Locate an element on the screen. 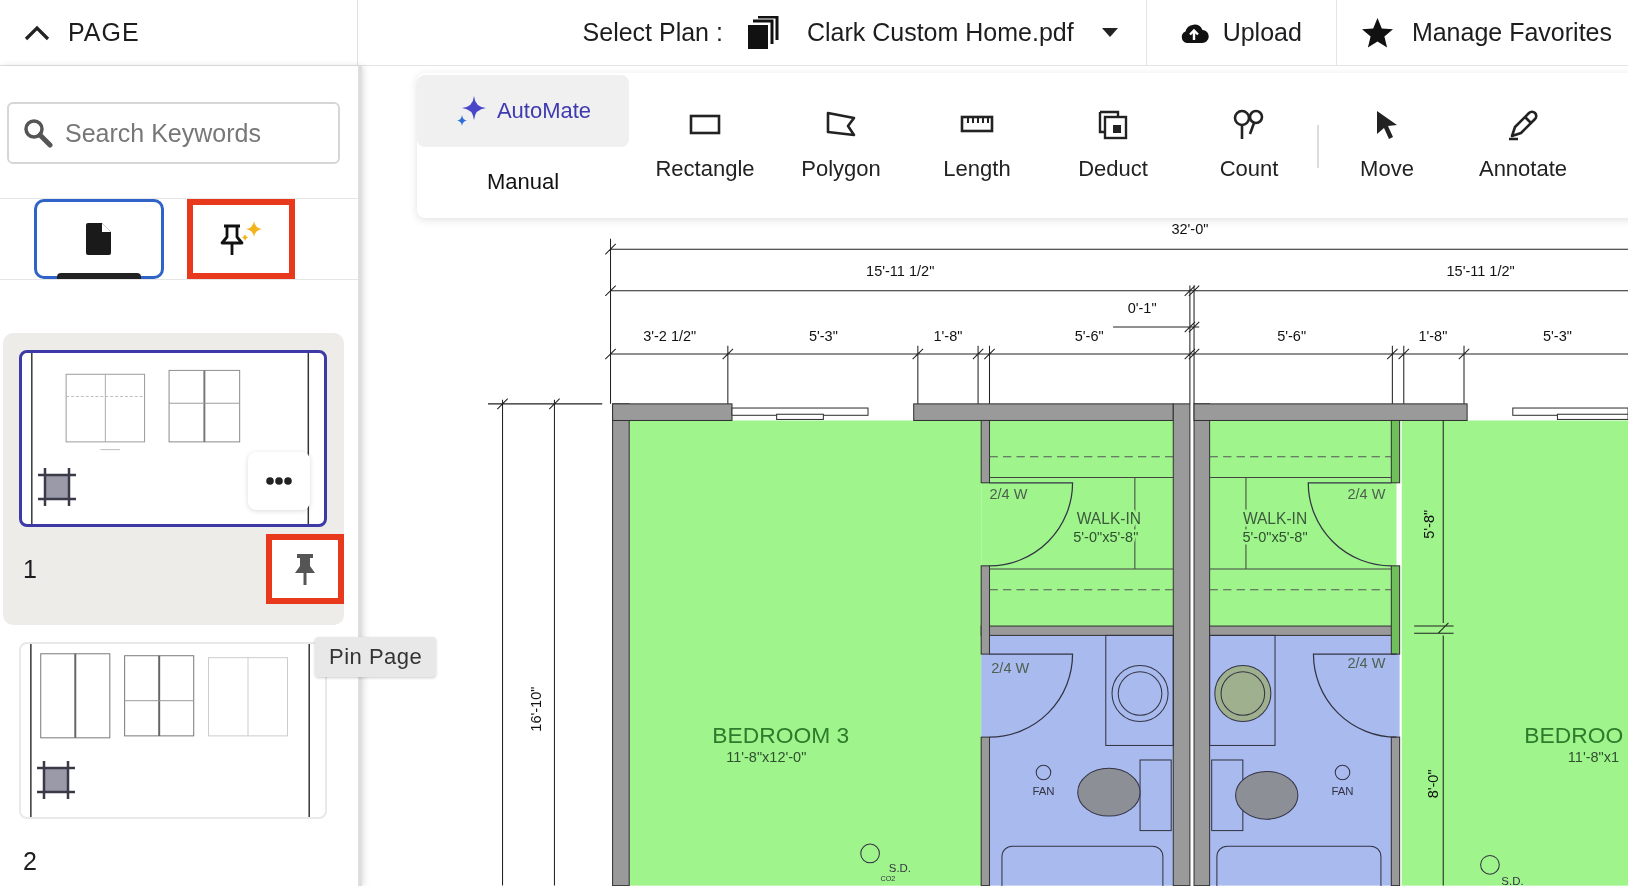 Image resolution: width=1628 pixels, height=886 pixels. pins-icon is located at coordinates (1249, 124).